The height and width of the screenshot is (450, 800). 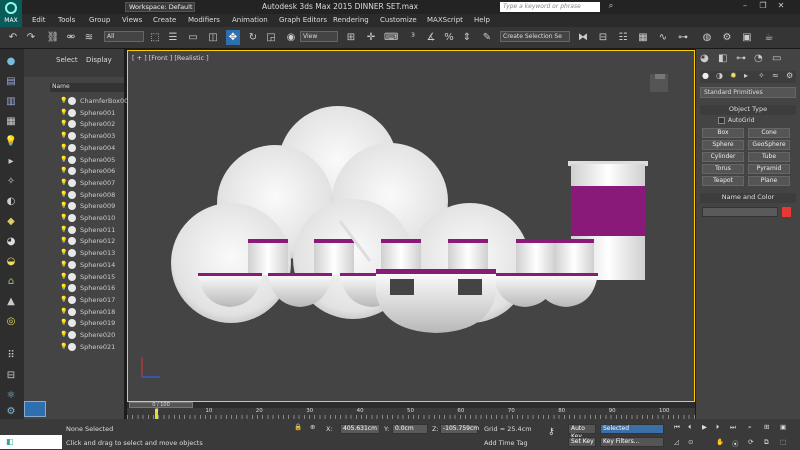 I want to click on grid-icon: ⠿, so click(x=11, y=356).